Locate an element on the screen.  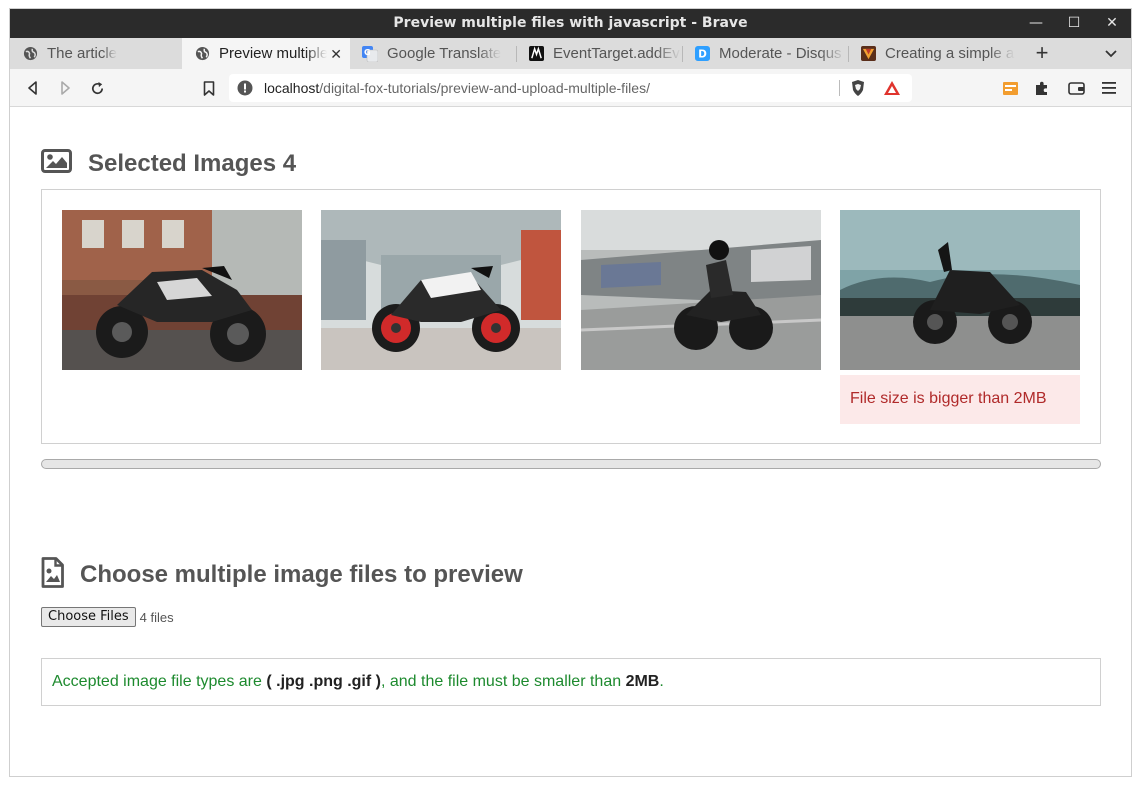
file-input: Choose Files 4 files is located at coordinates (107, 617).